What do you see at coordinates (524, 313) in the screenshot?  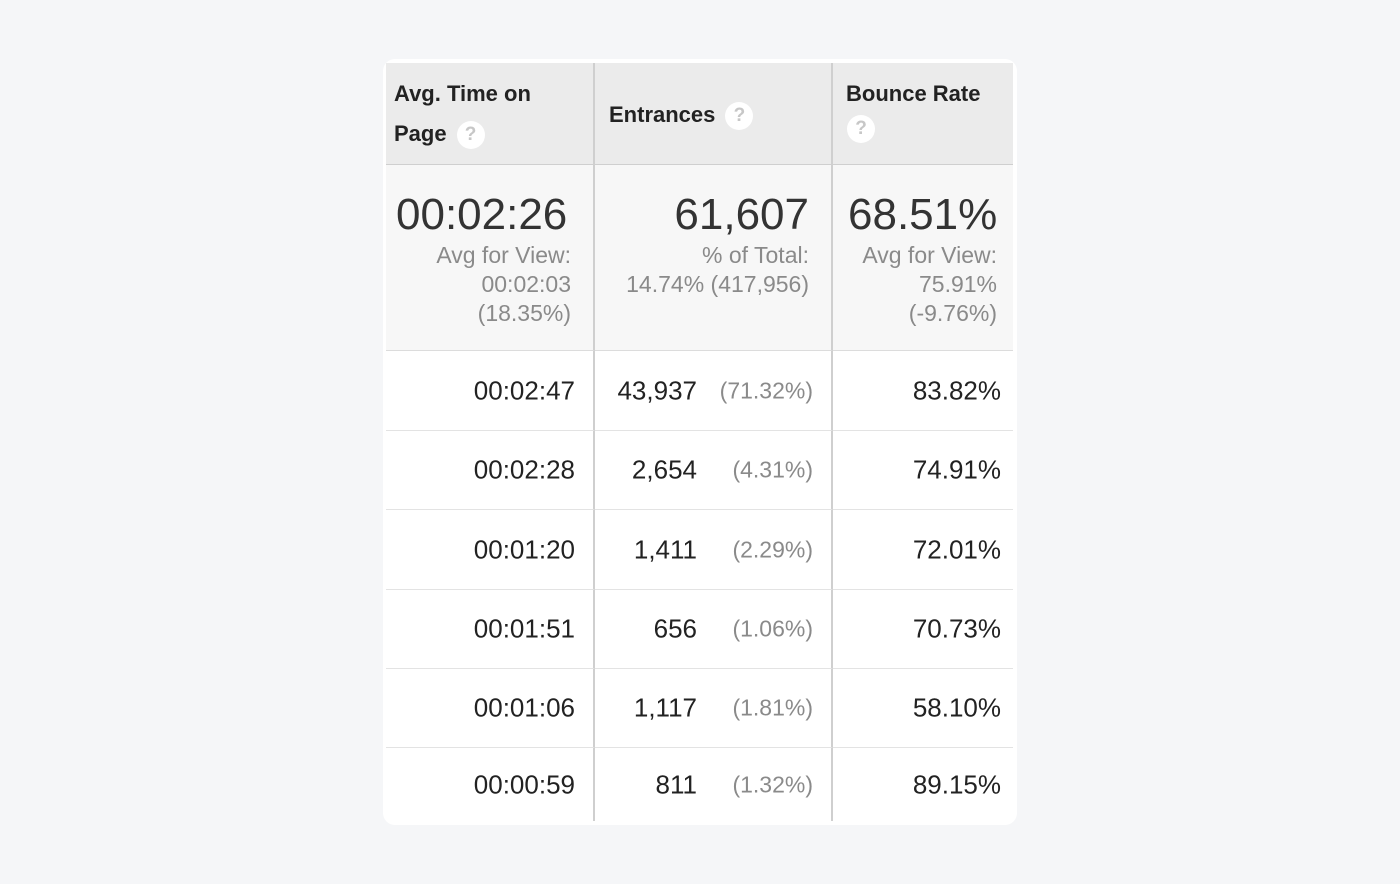 I see `summary-avg-time-change: (18.35%)` at bounding box center [524, 313].